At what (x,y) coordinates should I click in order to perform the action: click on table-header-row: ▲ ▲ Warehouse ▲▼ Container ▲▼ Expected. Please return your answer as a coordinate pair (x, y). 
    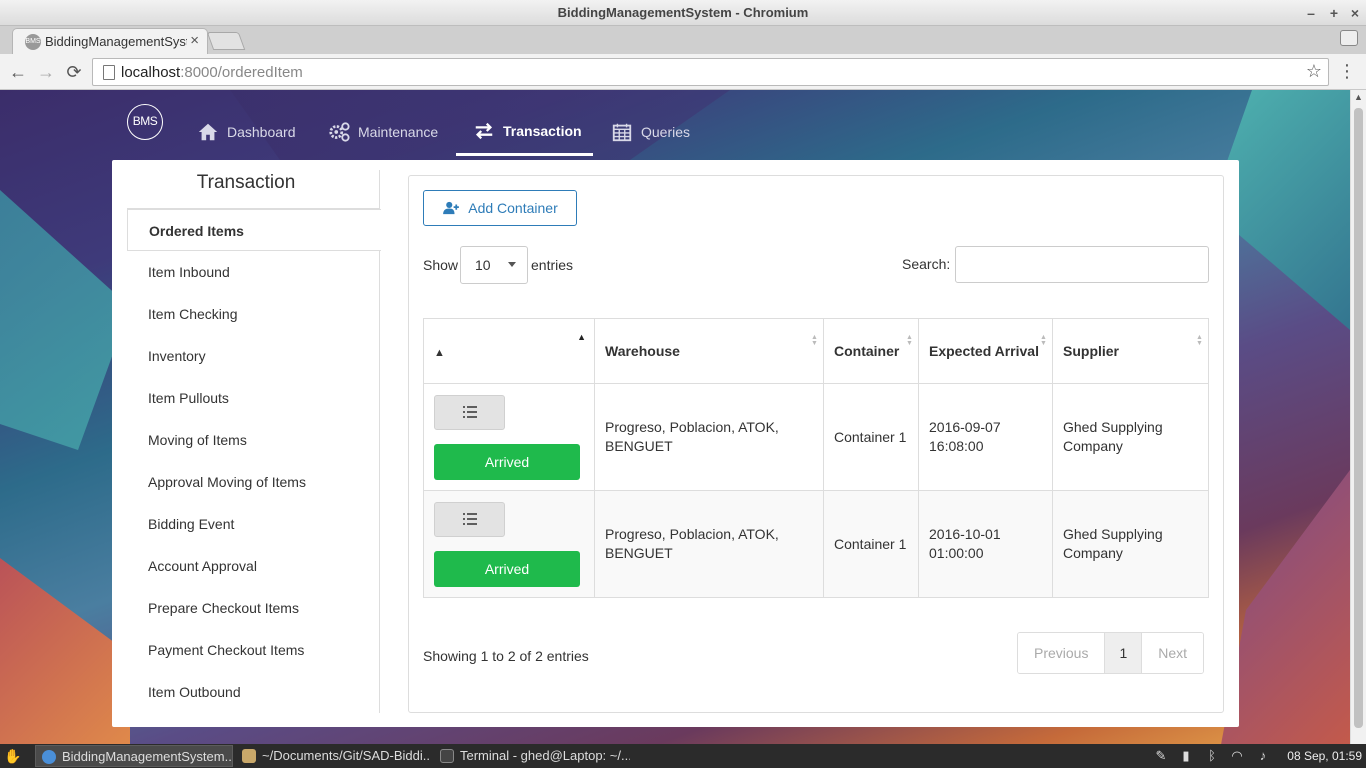
    Looking at the image, I should click on (816, 351).